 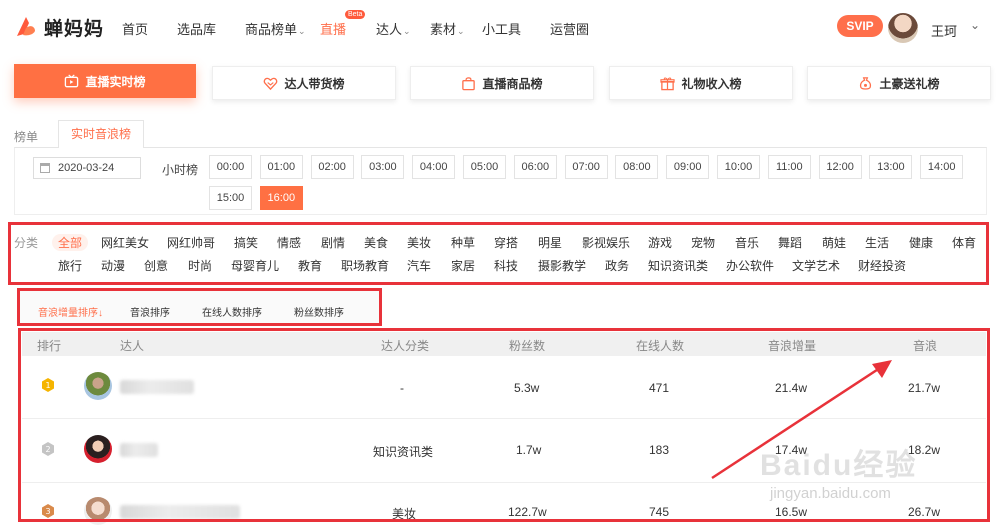 What do you see at coordinates (964, 242) in the screenshot?
I see `category-item: 体育` at bounding box center [964, 242].